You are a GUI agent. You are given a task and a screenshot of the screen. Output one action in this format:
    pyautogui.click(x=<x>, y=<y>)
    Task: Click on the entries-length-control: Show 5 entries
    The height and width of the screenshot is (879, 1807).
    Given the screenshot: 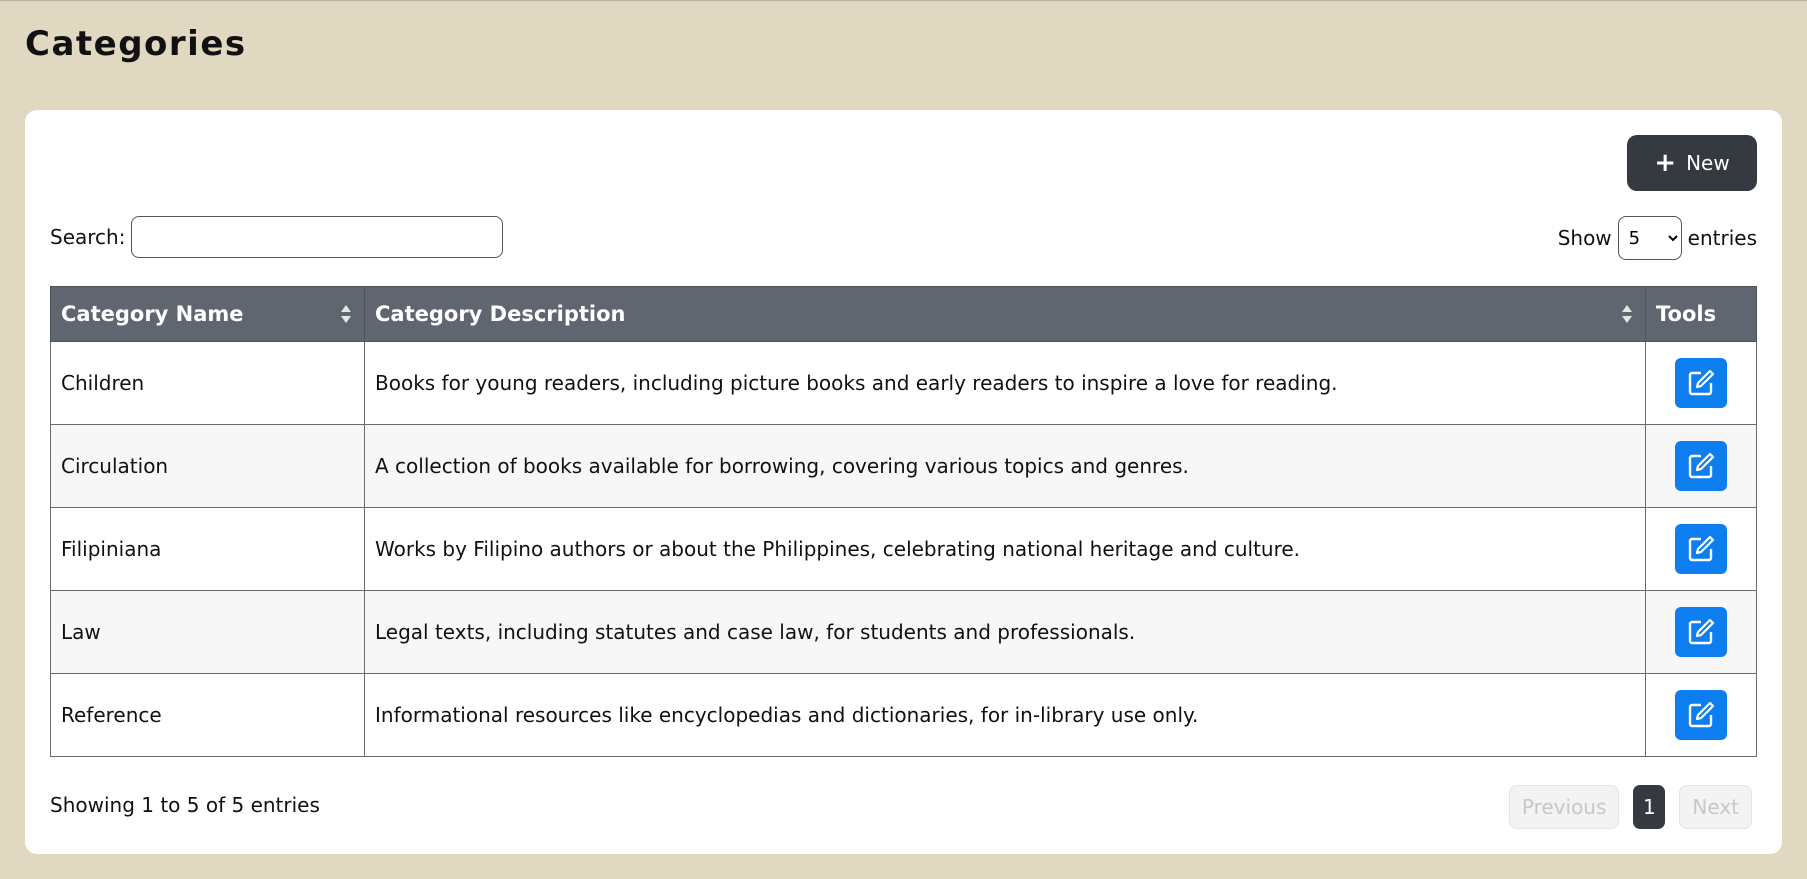 What is the action you would take?
    pyautogui.click(x=1657, y=238)
    